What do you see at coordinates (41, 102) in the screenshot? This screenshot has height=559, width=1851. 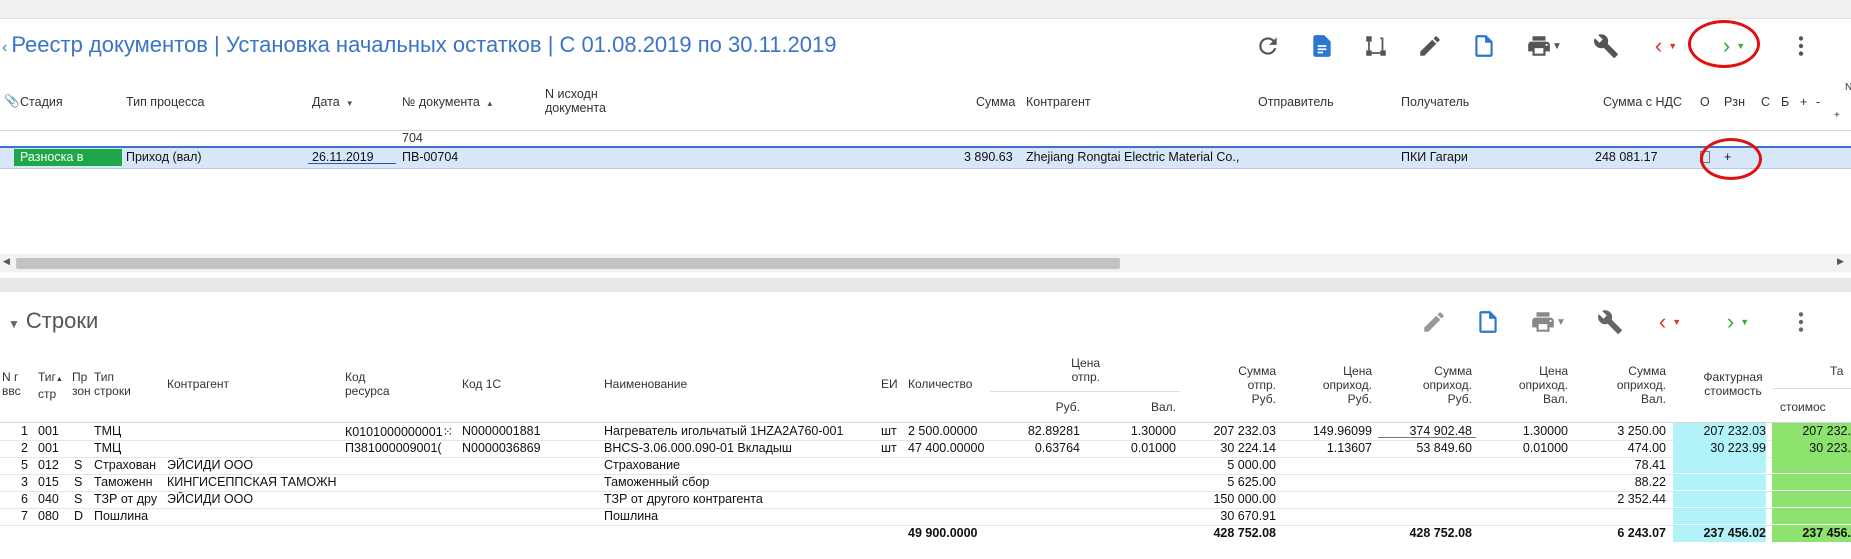 I see `col-stage: Стадия` at bounding box center [41, 102].